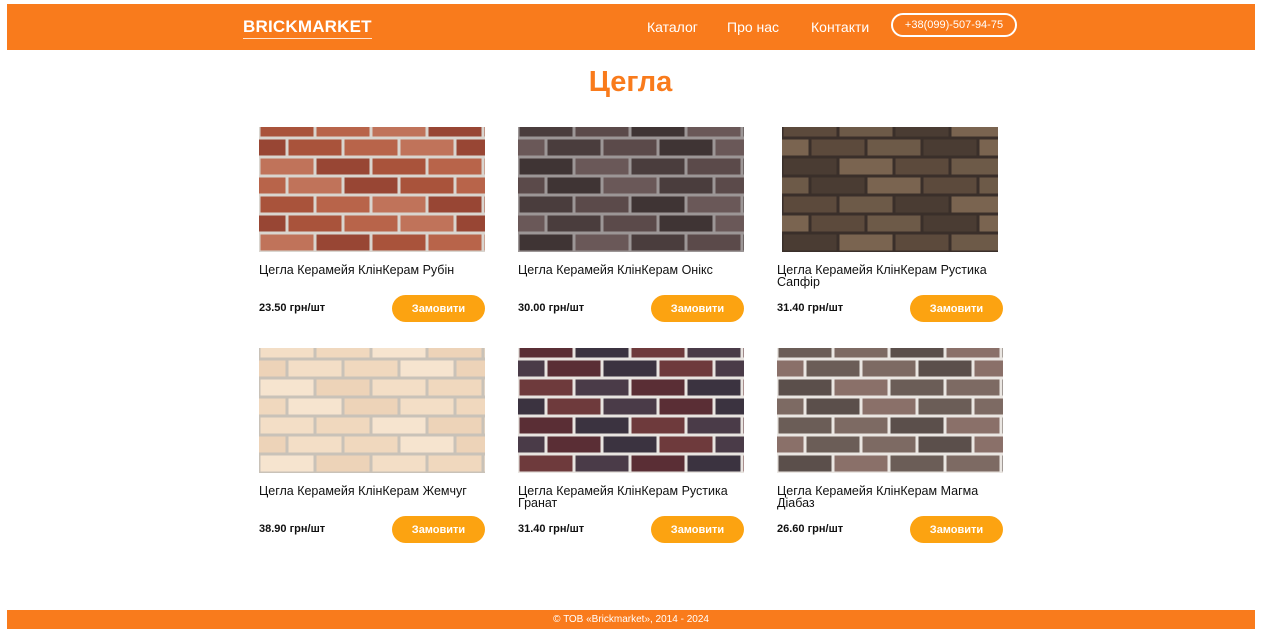  What do you see at coordinates (672, 27) in the screenshot?
I see `nav-link-catalog: Каталог` at bounding box center [672, 27].